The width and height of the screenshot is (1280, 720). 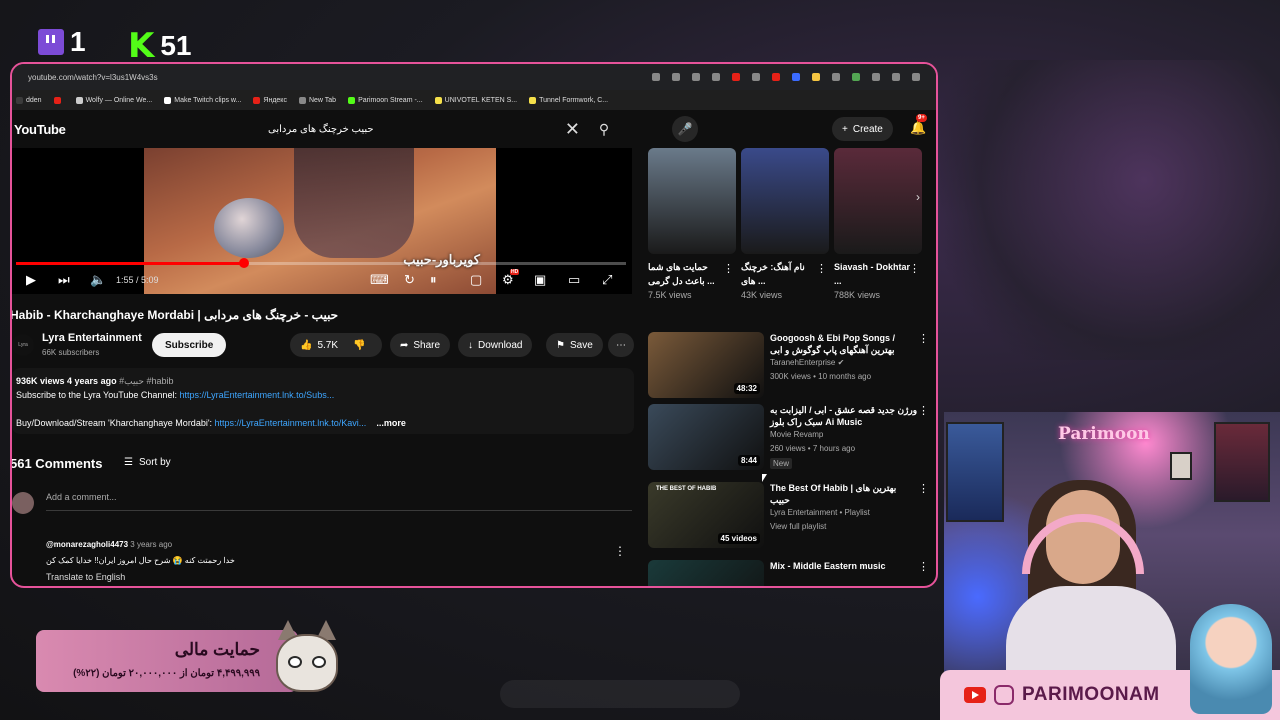 What do you see at coordinates (31, 280) in the screenshot?
I see `play-icon: ▶` at bounding box center [31, 280].